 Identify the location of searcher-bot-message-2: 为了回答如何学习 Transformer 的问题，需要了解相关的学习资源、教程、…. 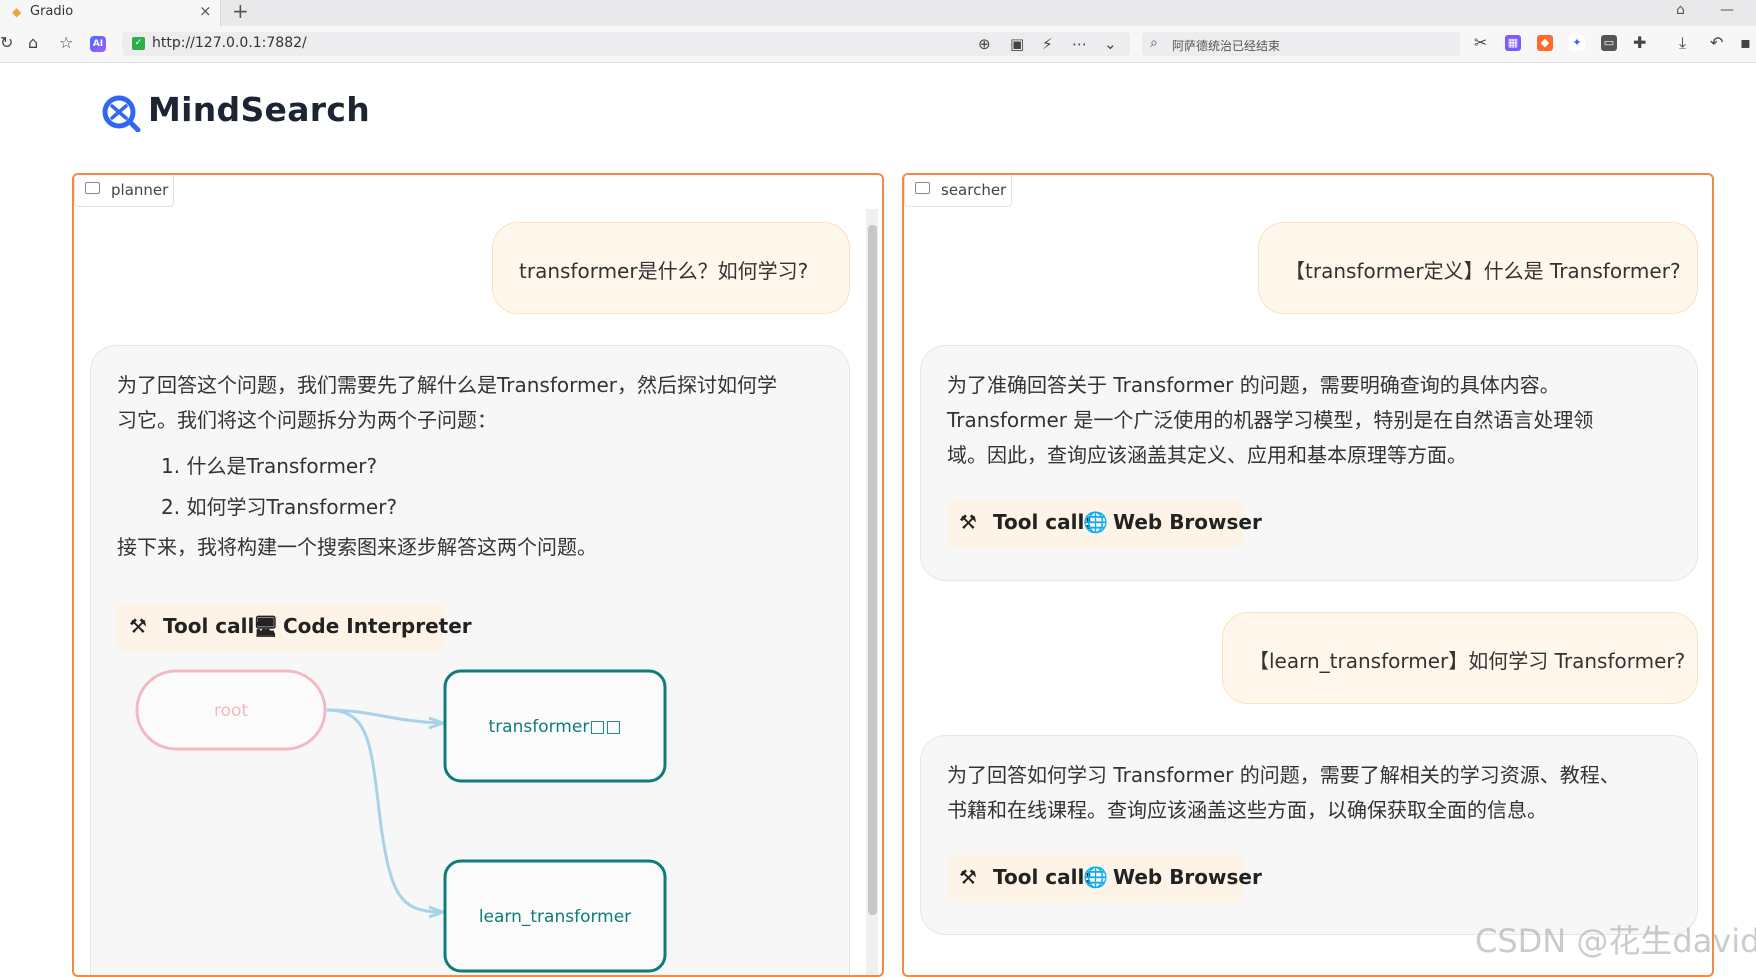
(1309, 835).